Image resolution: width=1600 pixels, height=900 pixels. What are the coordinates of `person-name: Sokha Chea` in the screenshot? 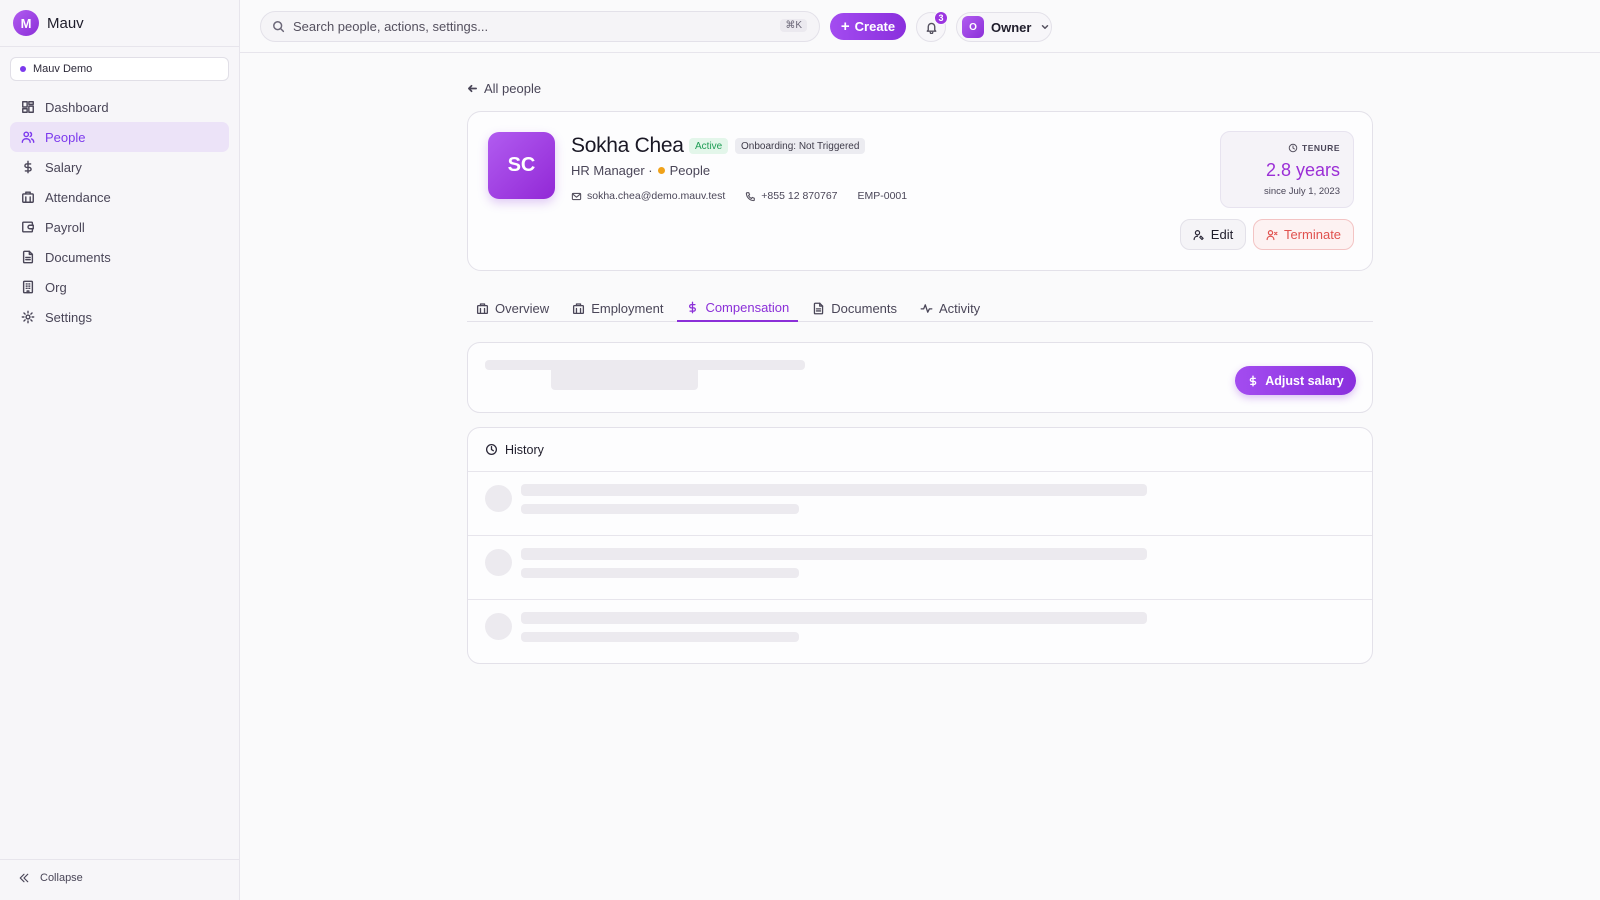 It's located at (627, 145).